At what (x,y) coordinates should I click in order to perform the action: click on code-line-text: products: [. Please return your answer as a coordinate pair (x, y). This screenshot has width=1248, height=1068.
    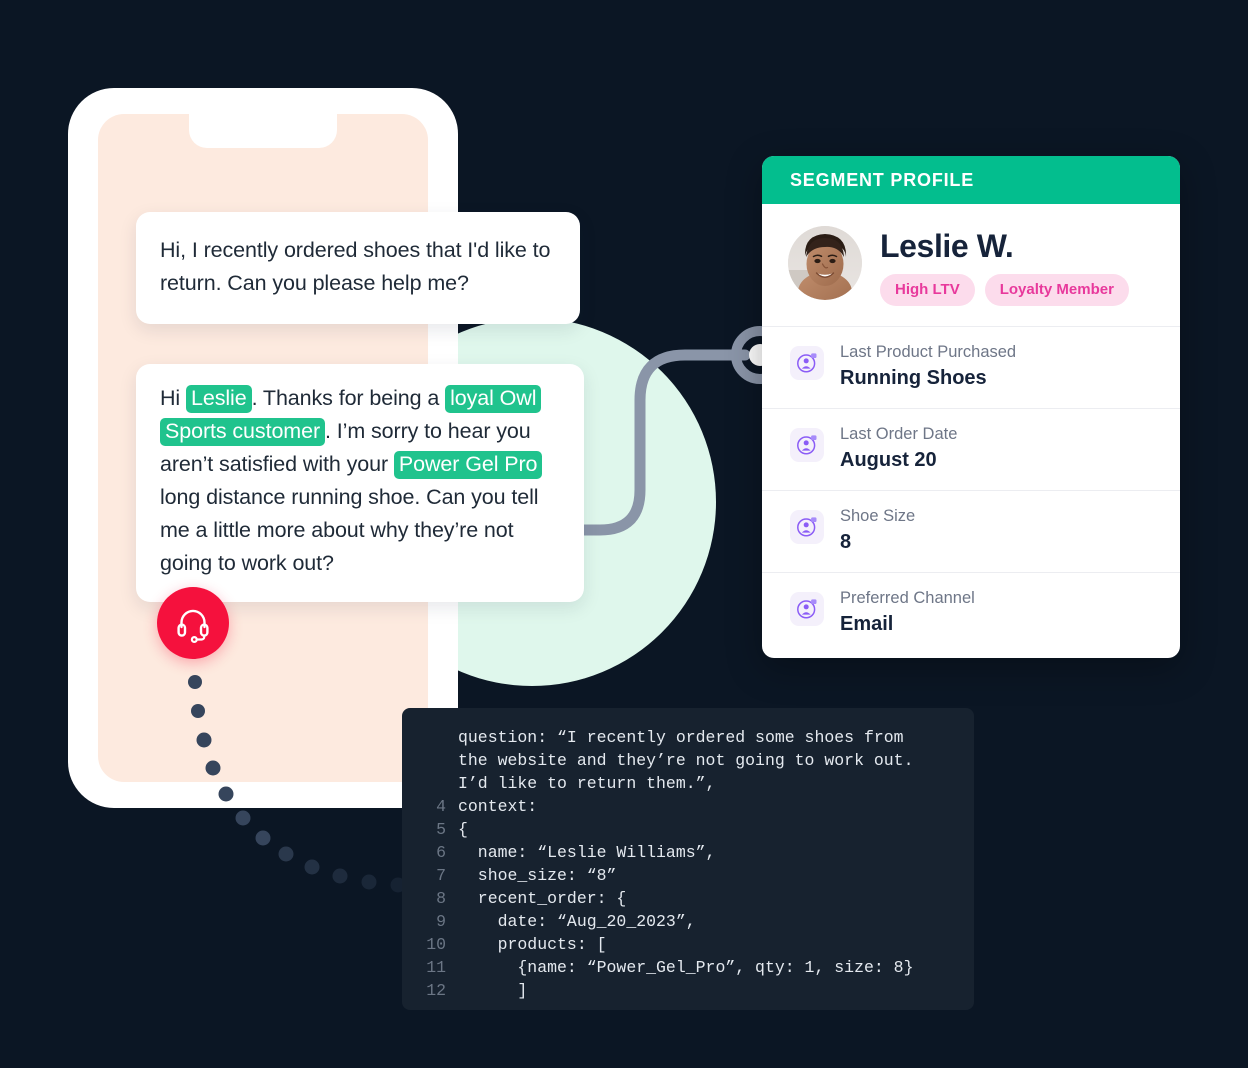
    Looking at the image, I should click on (532, 944).